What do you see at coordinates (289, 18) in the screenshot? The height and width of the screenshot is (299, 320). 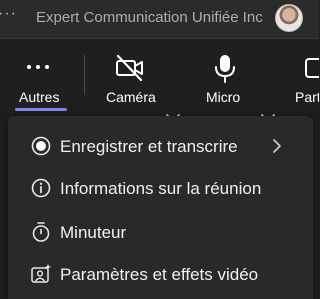 I see `avatar` at bounding box center [289, 18].